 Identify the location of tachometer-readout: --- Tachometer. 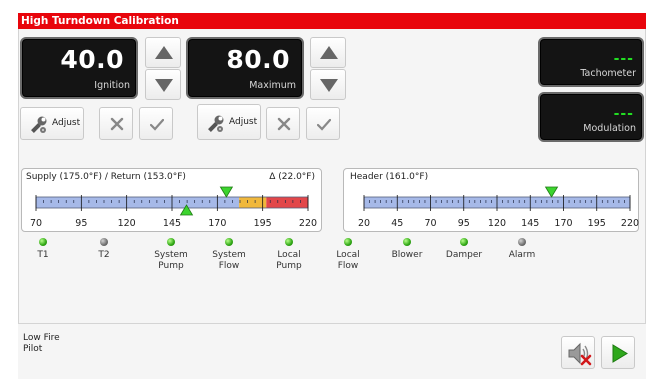
(591, 62).